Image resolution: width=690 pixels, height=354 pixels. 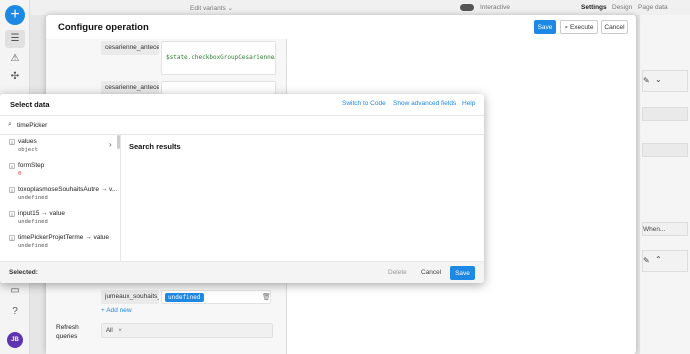 What do you see at coordinates (60, 147) in the screenshot?
I see `list-item: {} values object ›` at bounding box center [60, 147].